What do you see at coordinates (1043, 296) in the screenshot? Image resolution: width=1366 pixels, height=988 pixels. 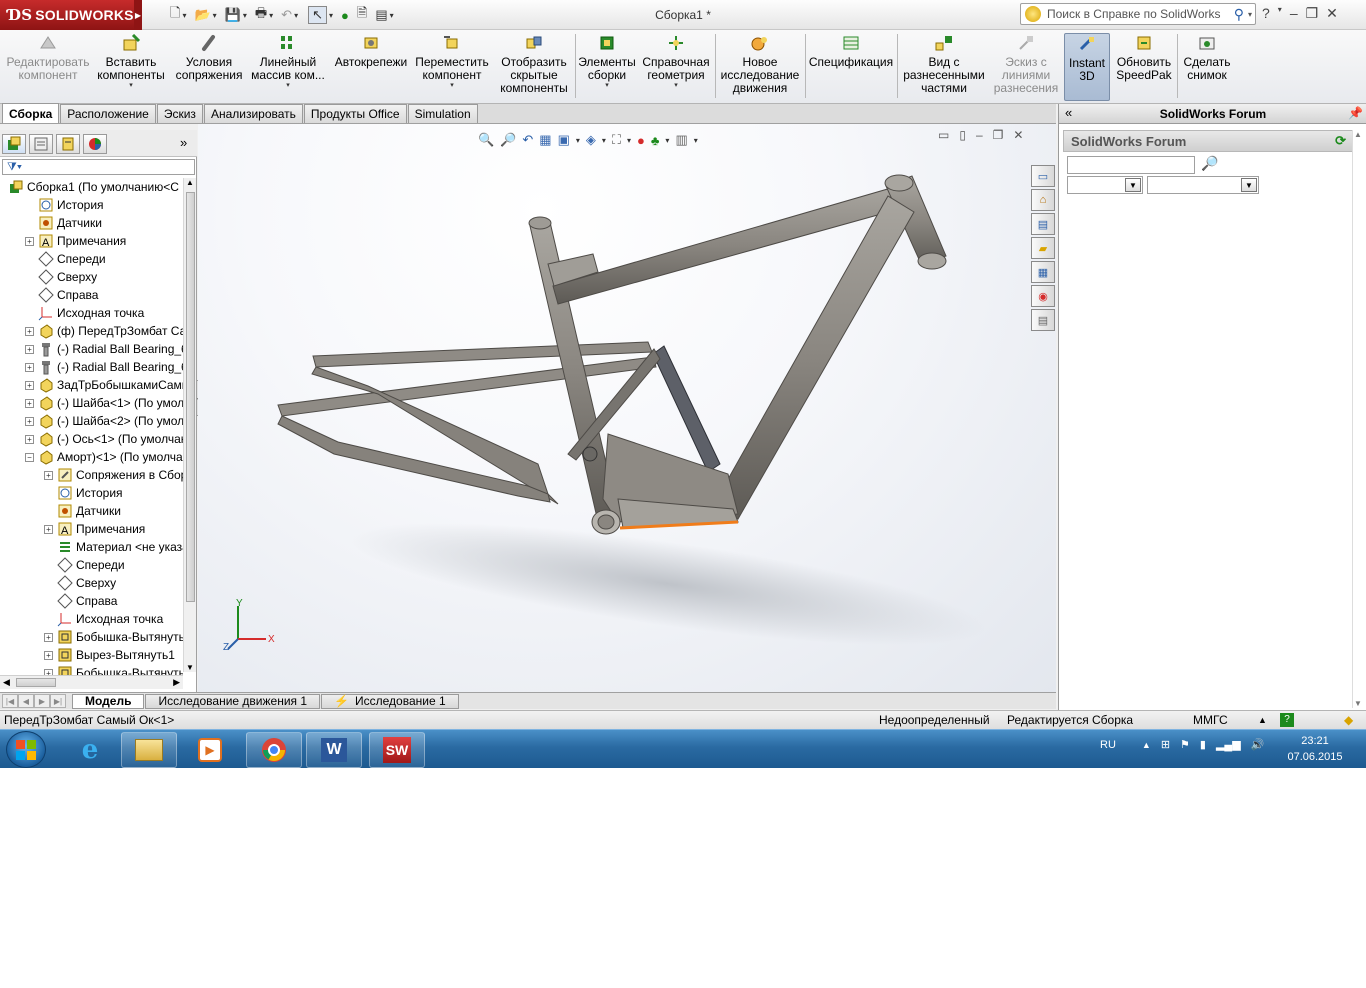 I see `appearances-tab: ◉` at bounding box center [1043, 296].